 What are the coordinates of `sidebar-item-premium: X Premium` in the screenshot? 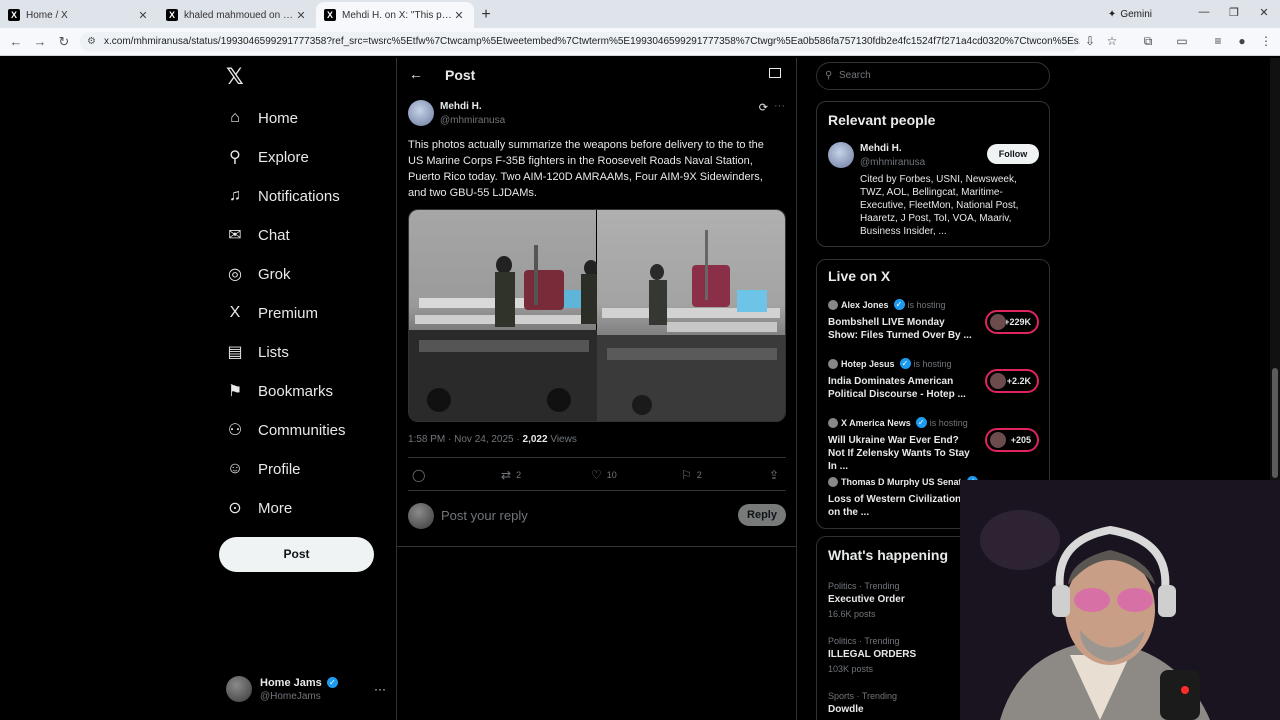 It's located at (272, 313).